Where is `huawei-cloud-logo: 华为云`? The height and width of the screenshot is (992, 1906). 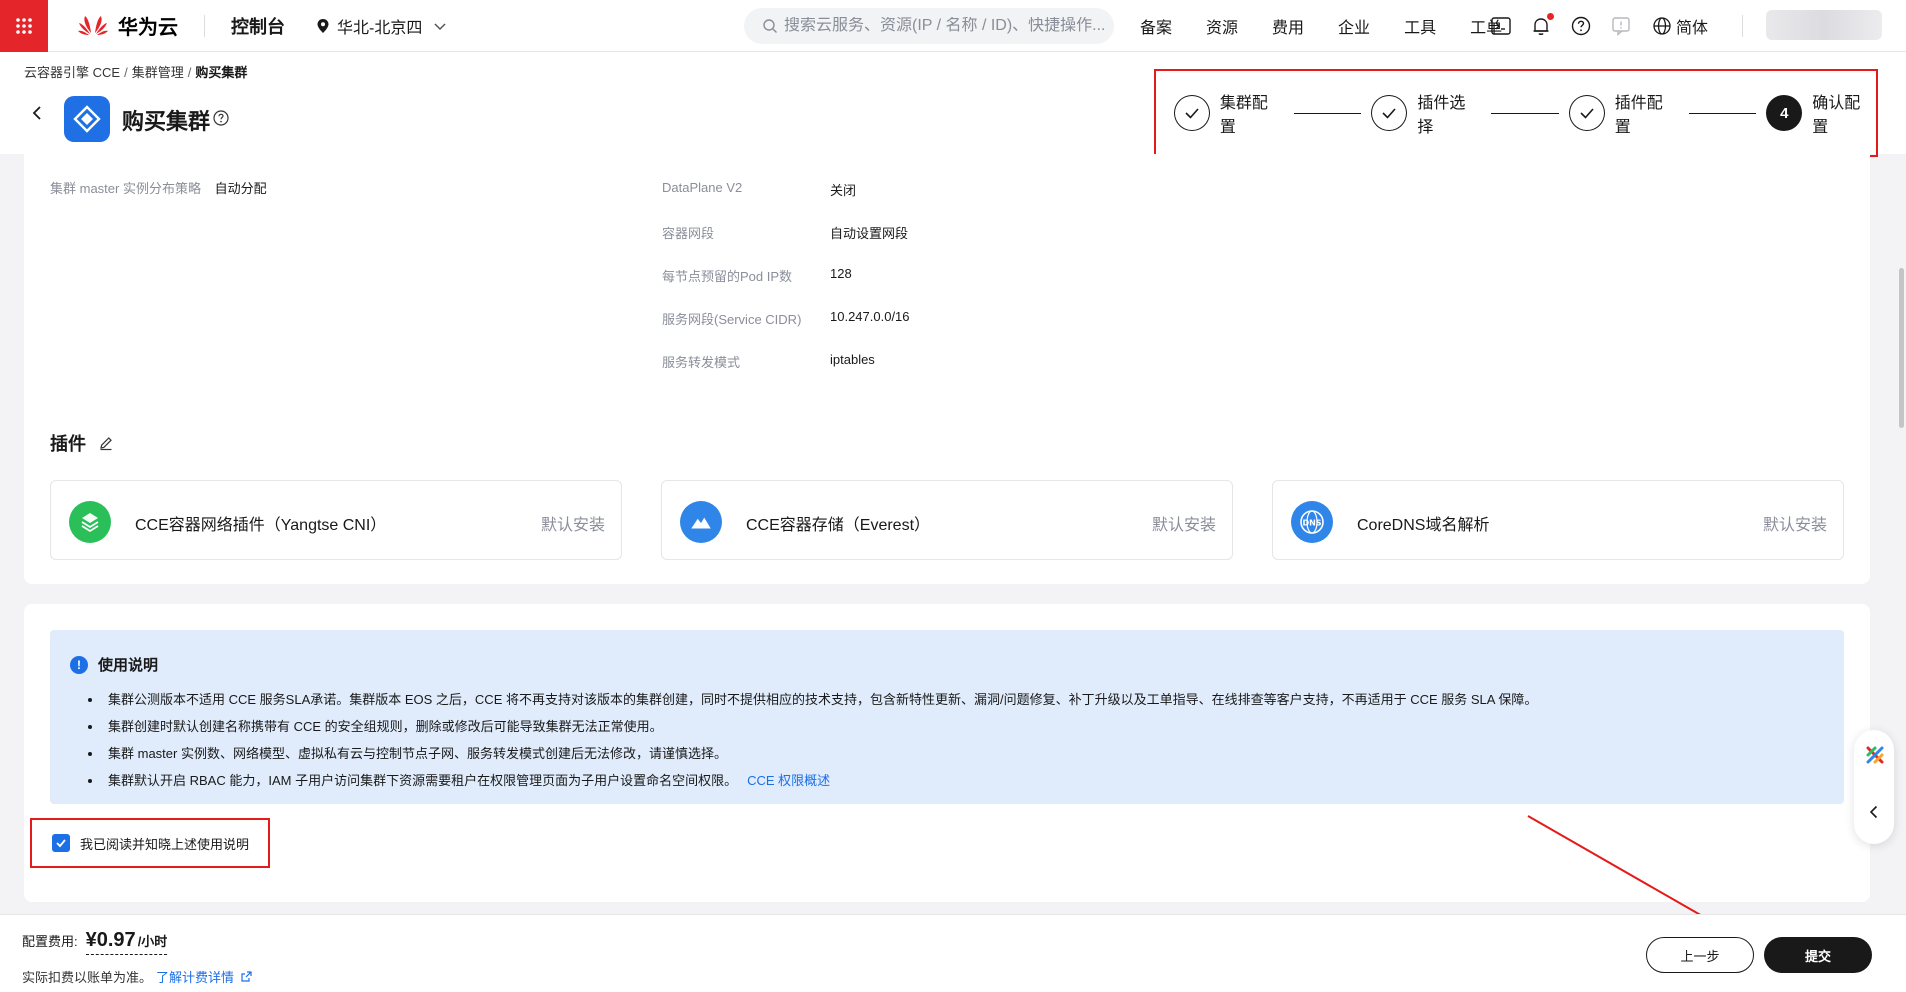 huawei-cloud-logo: 华为云 is located at coordinates (127, 26).